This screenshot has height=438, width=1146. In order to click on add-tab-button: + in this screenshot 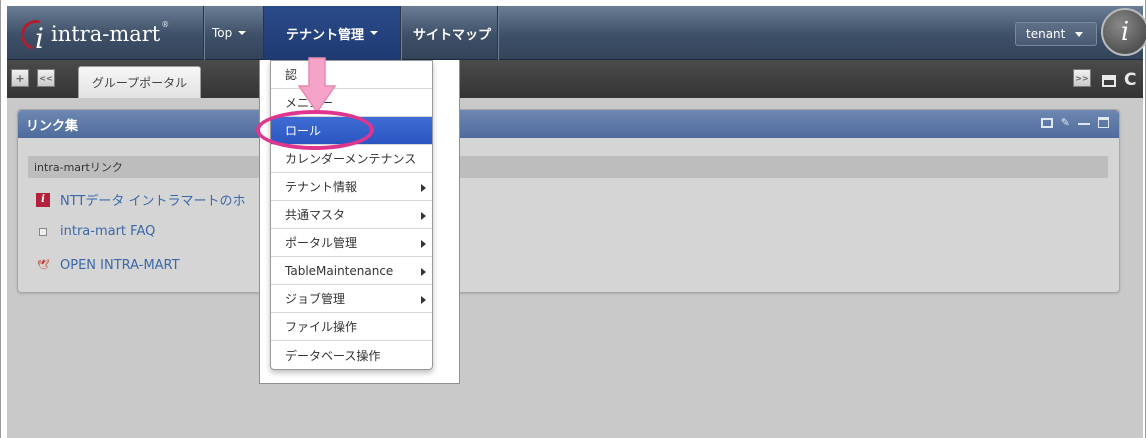, I will do `click(20, 78)`.